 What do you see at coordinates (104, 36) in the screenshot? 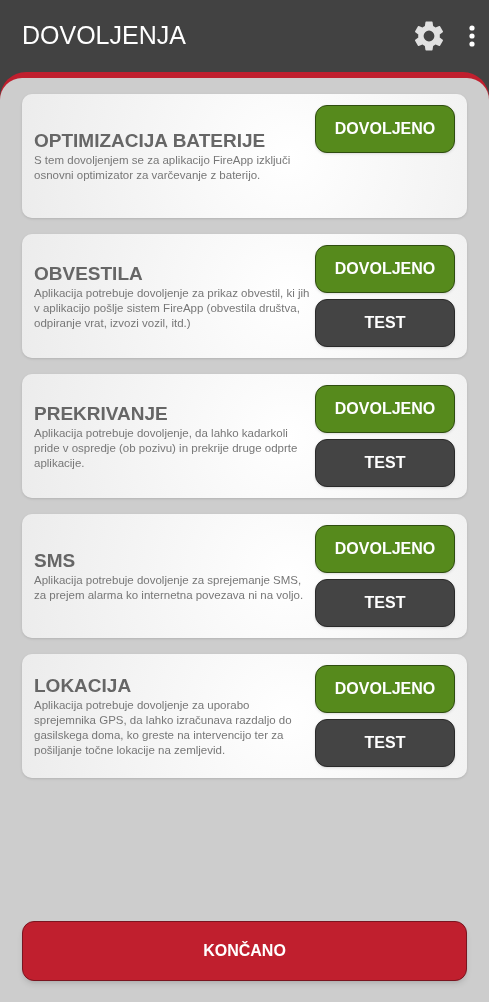
I see `app-title: DOVOLJENJA` at bounding box center [104, 36].